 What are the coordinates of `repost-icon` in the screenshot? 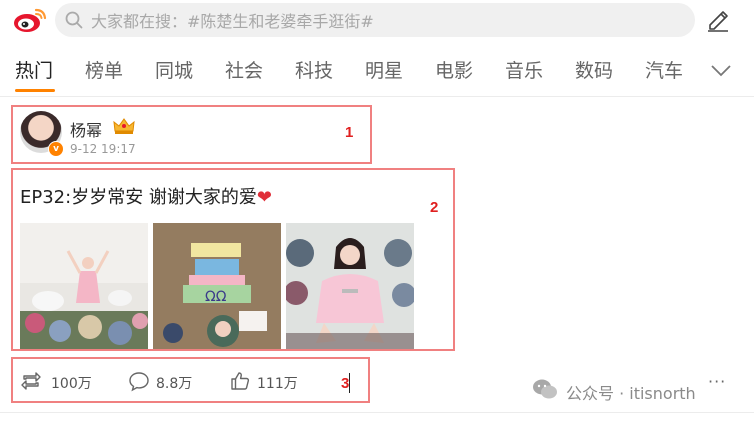 It's located at (31, 381).